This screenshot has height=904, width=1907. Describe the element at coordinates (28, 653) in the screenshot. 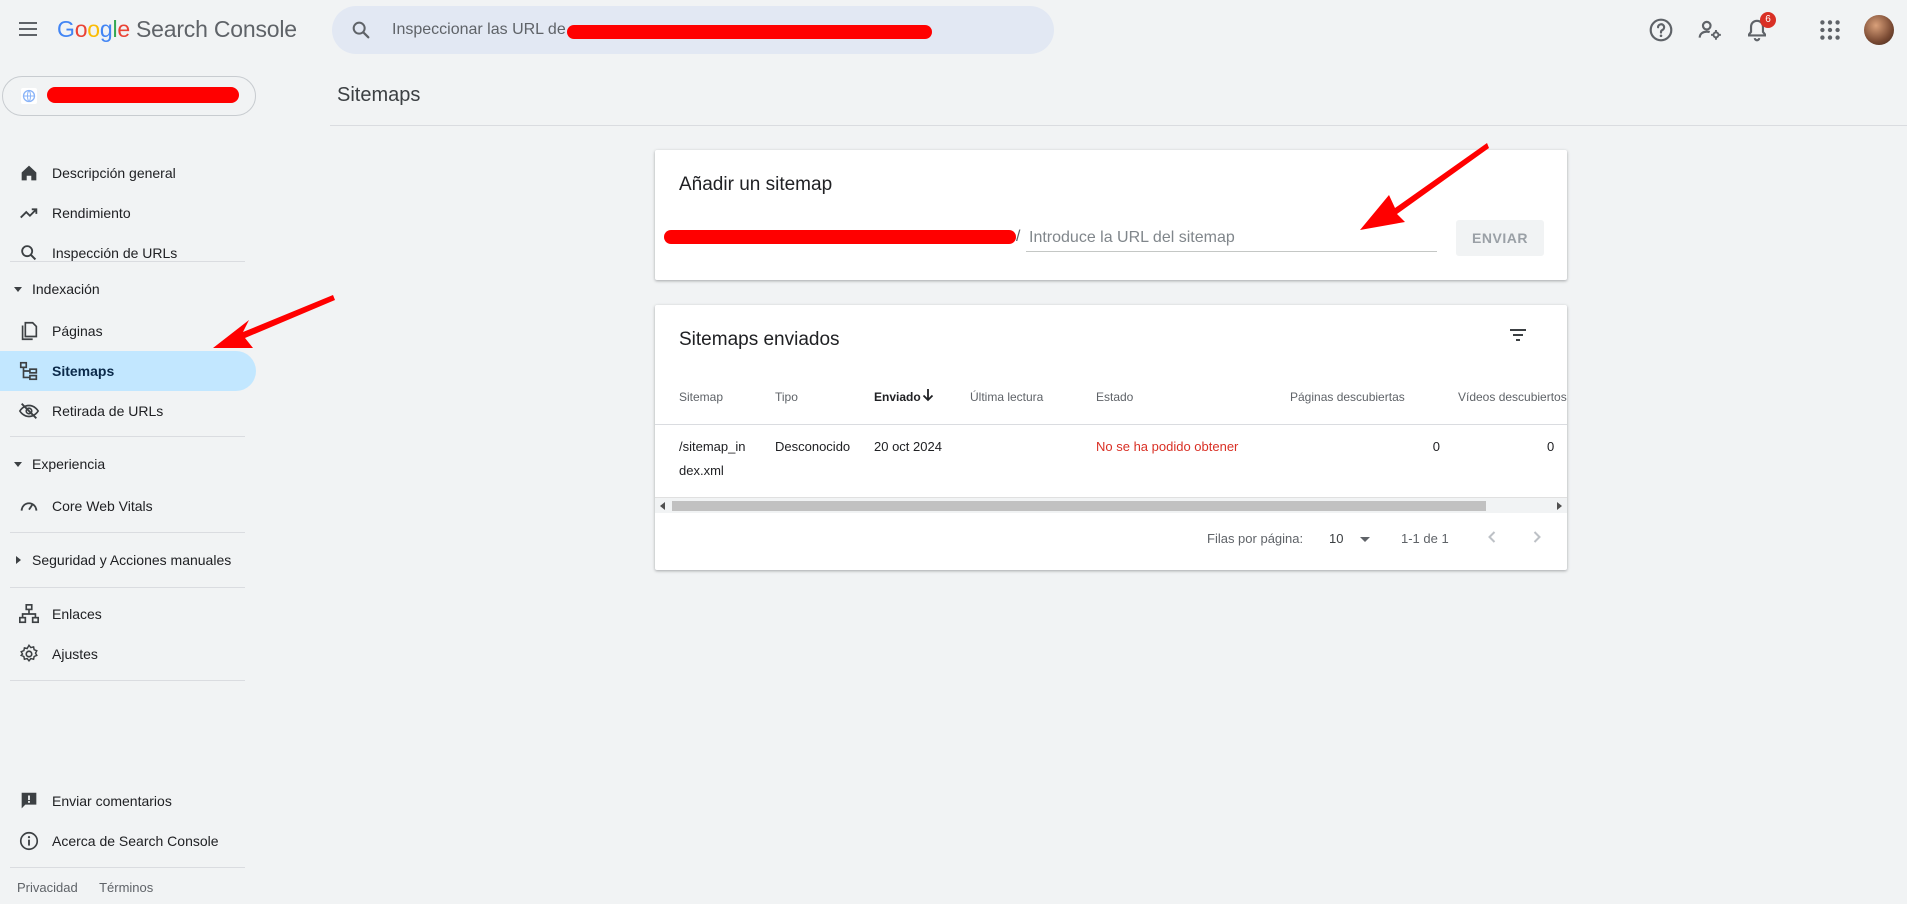

I see `gear-icon` at that location.